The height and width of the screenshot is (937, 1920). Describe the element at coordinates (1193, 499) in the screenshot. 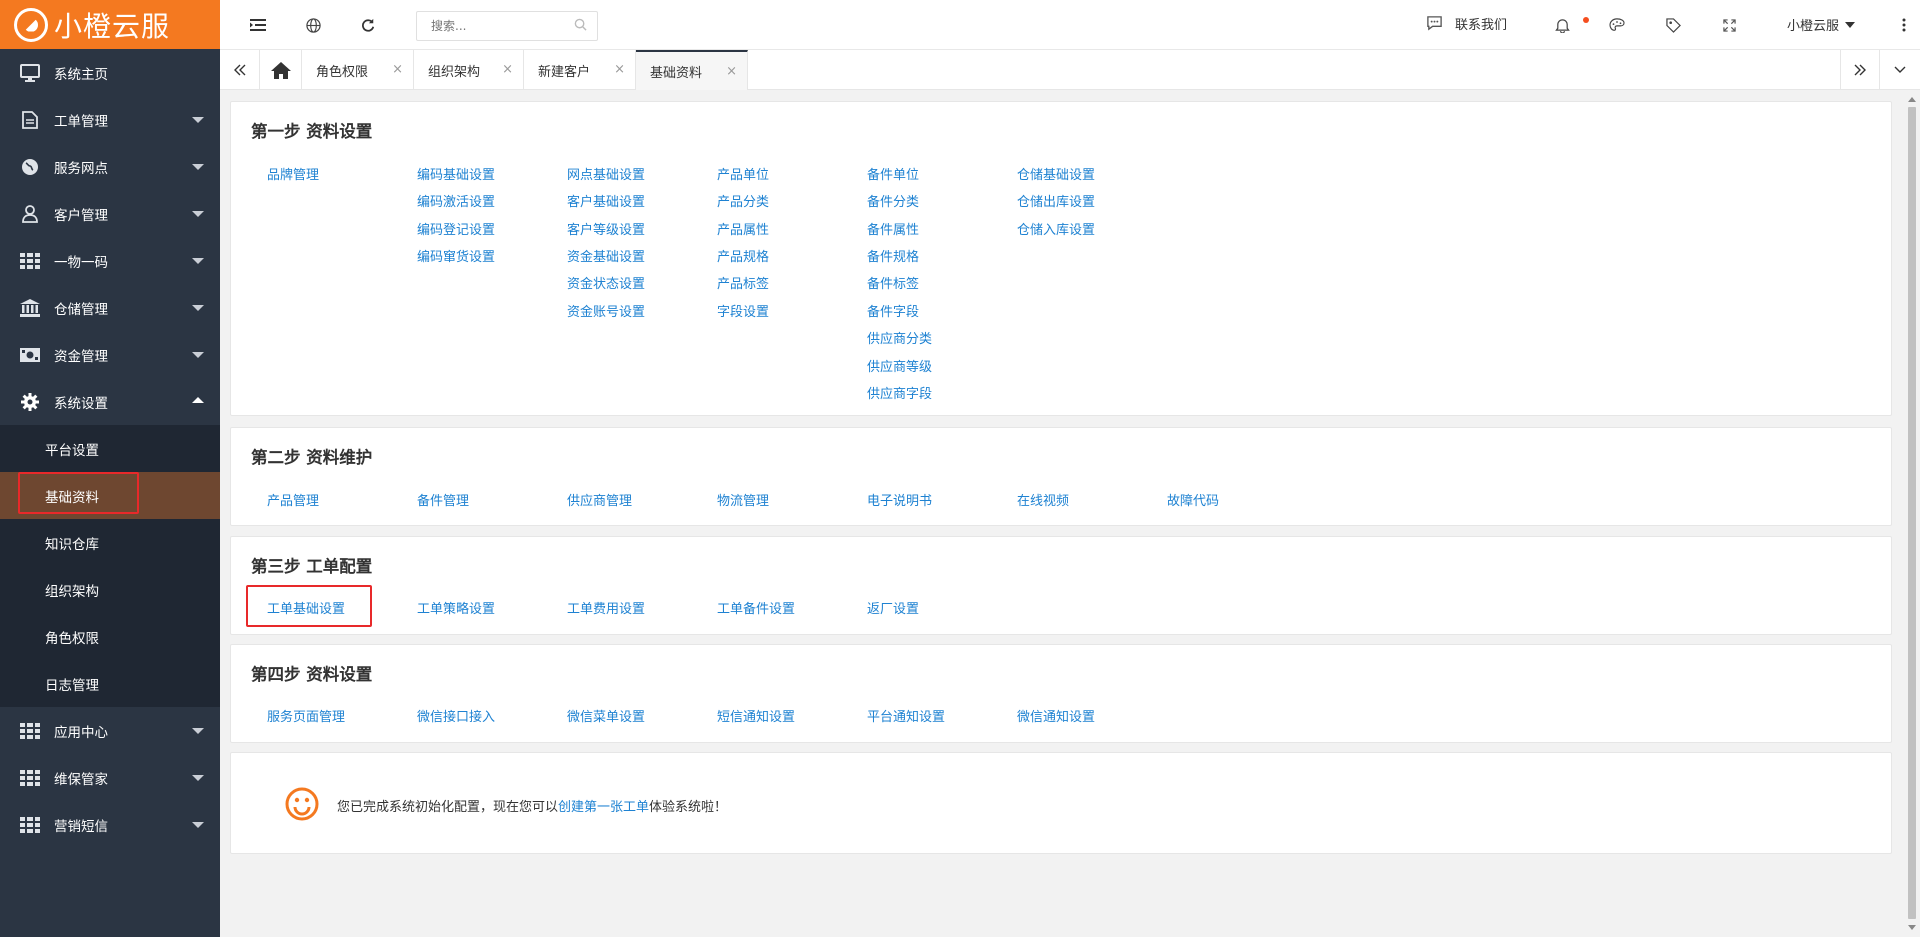

I see `link-fault-code: 故障代码` at that location.